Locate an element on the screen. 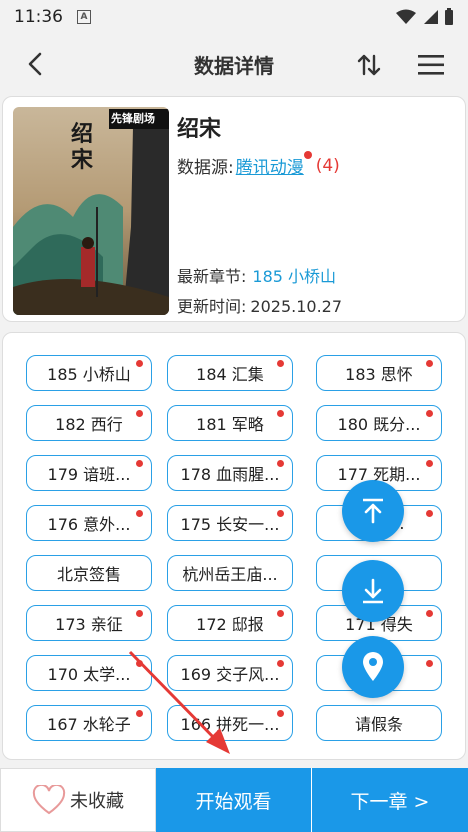 The width and height of the screenshot is (468, 832). status-icons is located at coordinates (425, 17).